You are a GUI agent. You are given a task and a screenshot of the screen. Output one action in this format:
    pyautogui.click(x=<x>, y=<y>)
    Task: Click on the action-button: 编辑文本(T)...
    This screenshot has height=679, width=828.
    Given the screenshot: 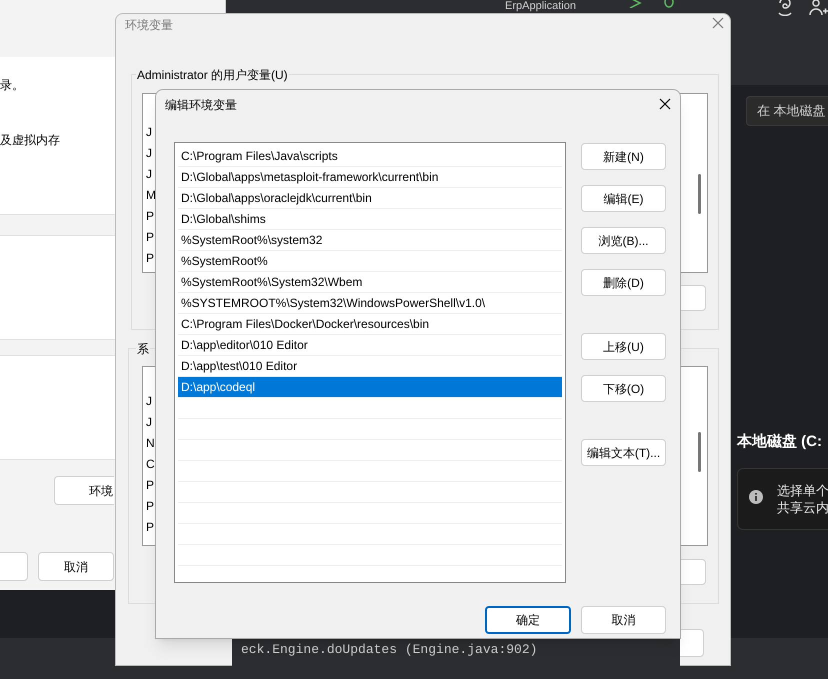 What is the action you would take?
    pyautogui.click(x=623, y=452)
    